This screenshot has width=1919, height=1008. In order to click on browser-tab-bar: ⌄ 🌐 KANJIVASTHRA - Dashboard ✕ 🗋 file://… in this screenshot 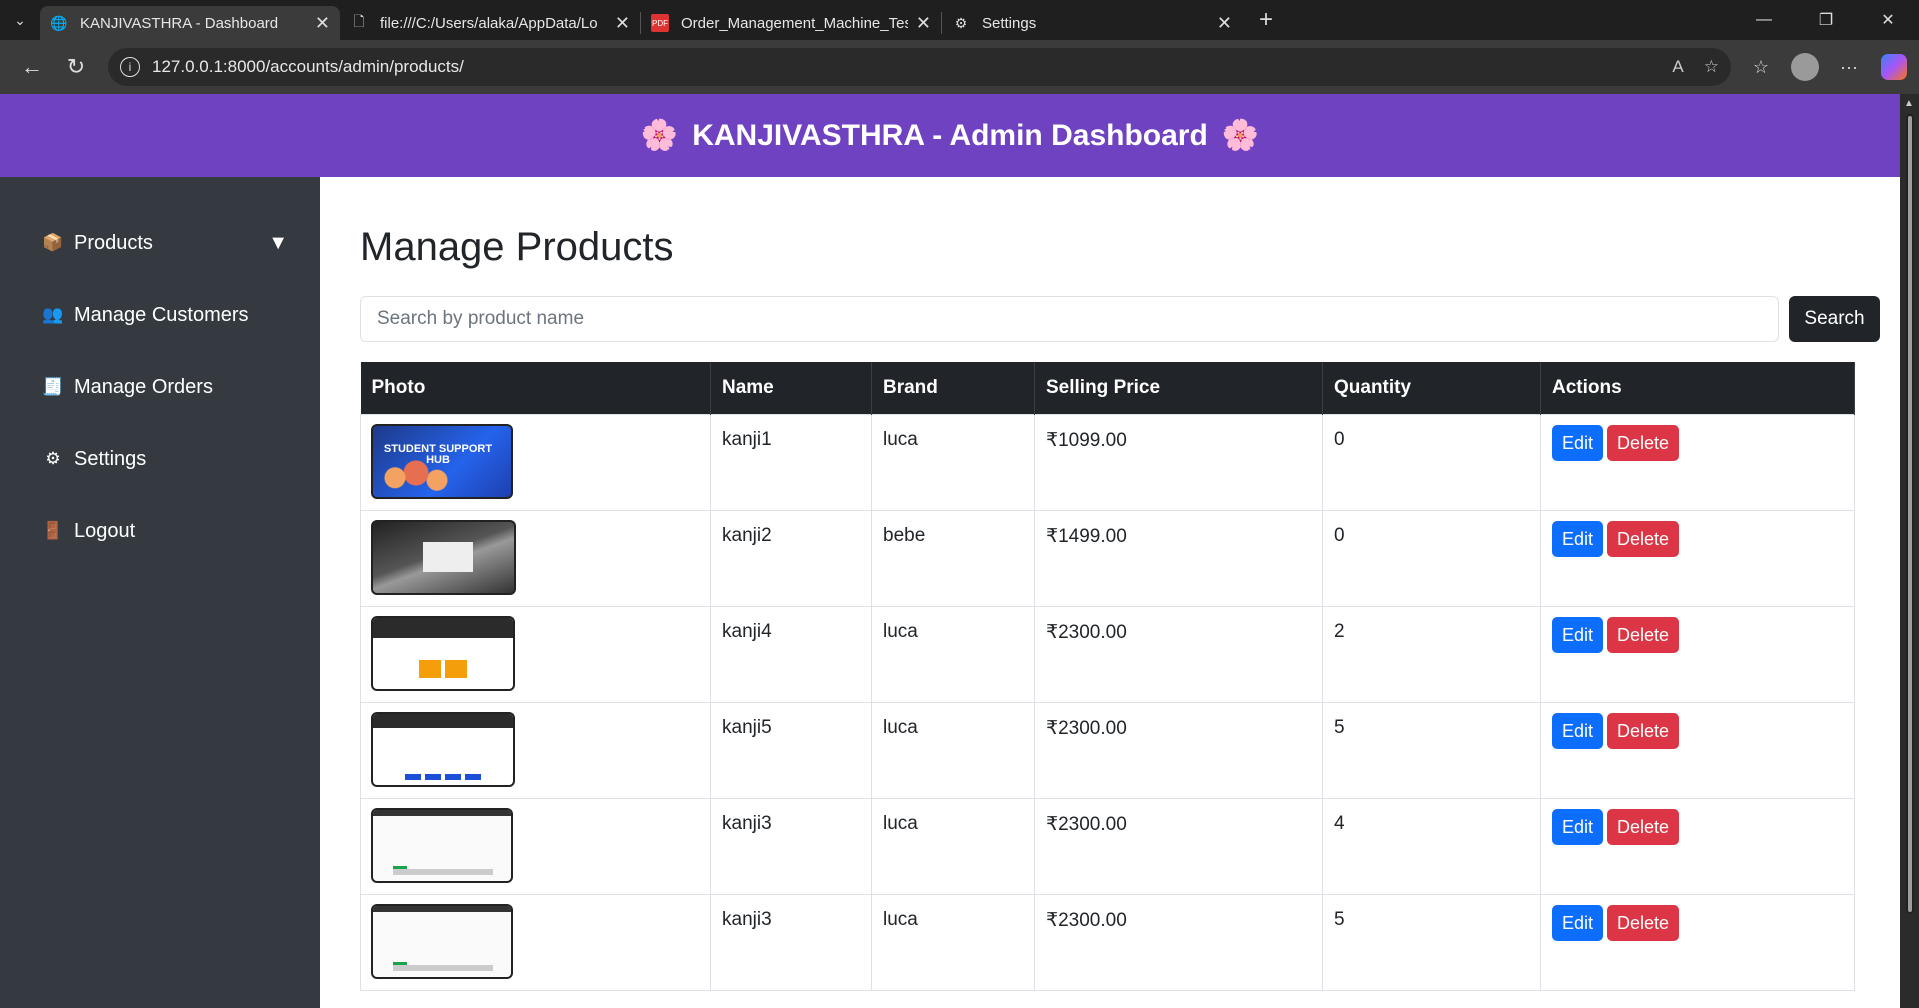, I will do `click(959, 20)`.